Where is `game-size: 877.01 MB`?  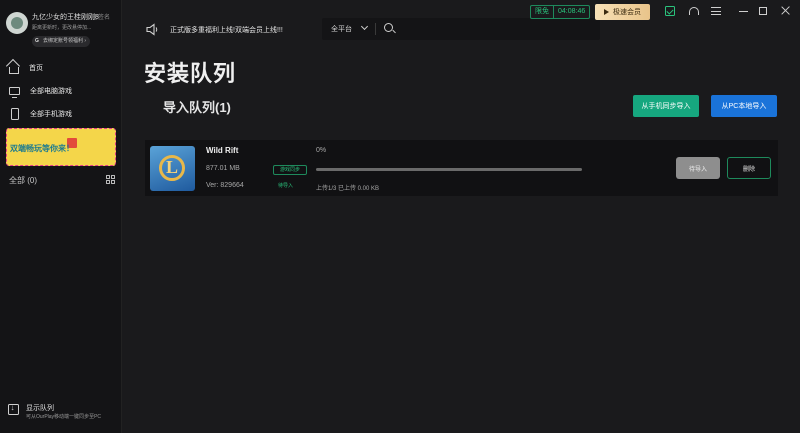 game-size: 877.01 MB is located at coordinates (223, 168).